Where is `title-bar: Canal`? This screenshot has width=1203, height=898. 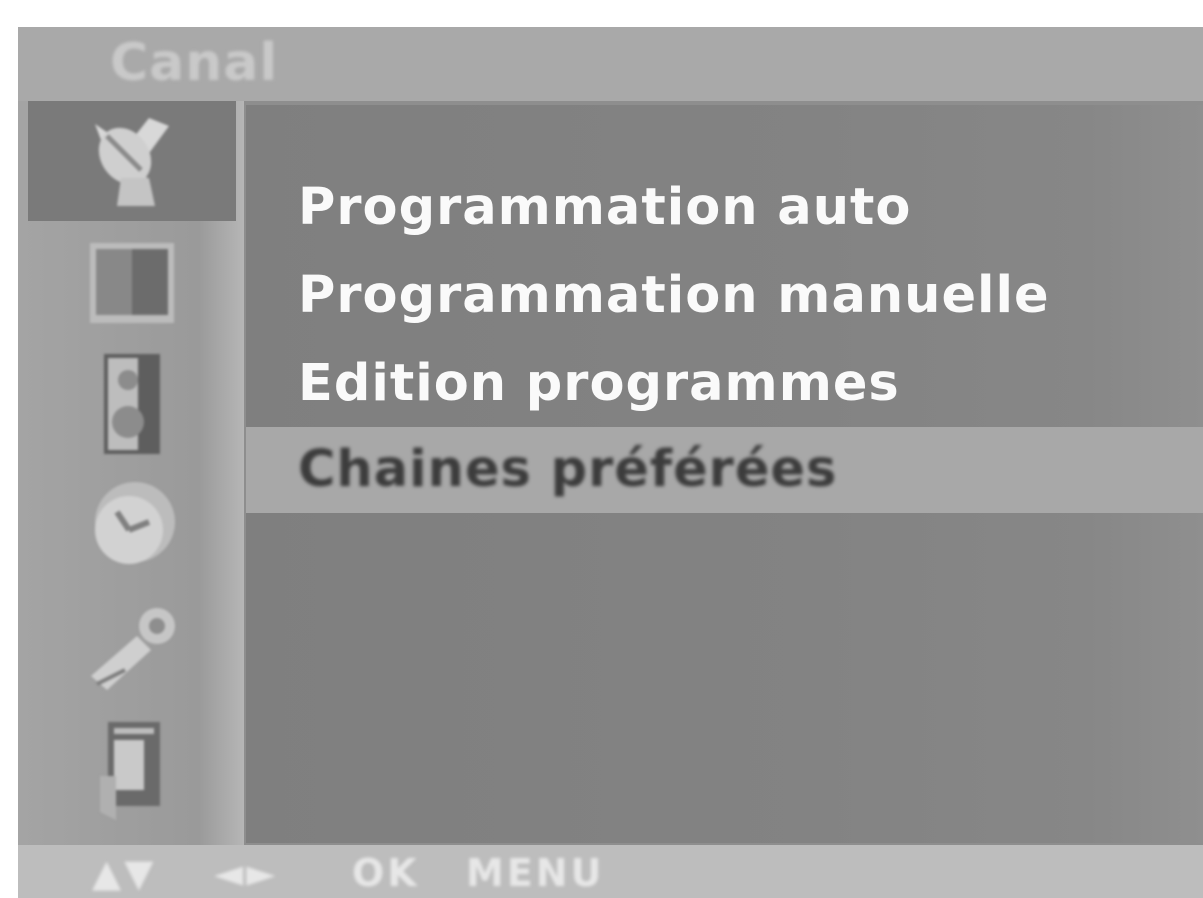 title-bar: Canal is located at coordinates (610, 64).